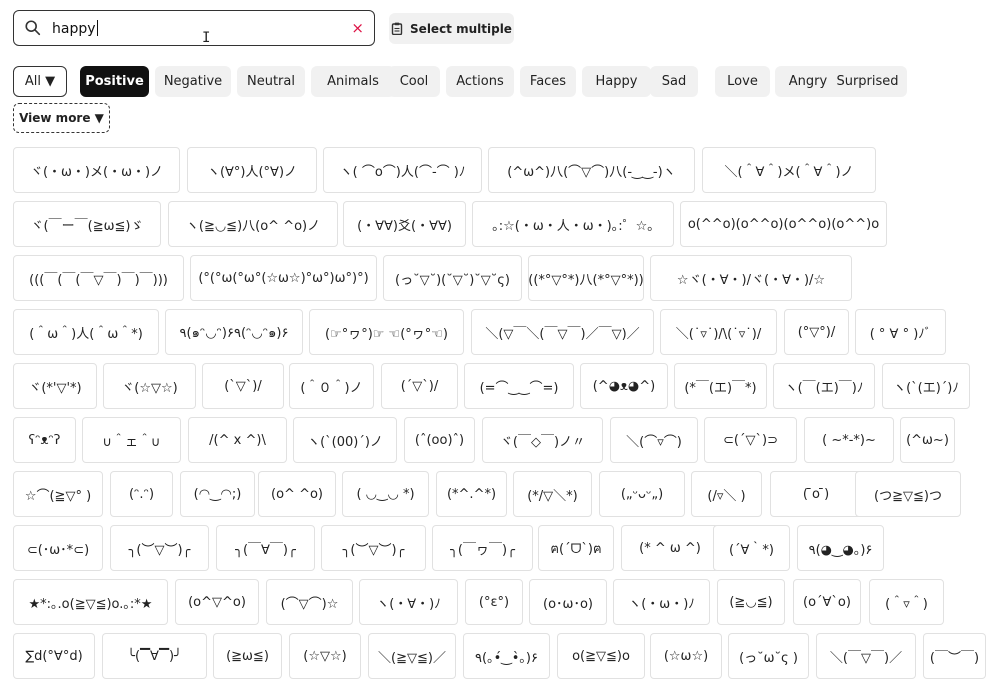 The image size is (1000, 683). Describe the element at coordinates (345, 440) in the screenshot. I see `kaomoji-card: ヽ(ˋ(00)ˊ)ノ` at that location.